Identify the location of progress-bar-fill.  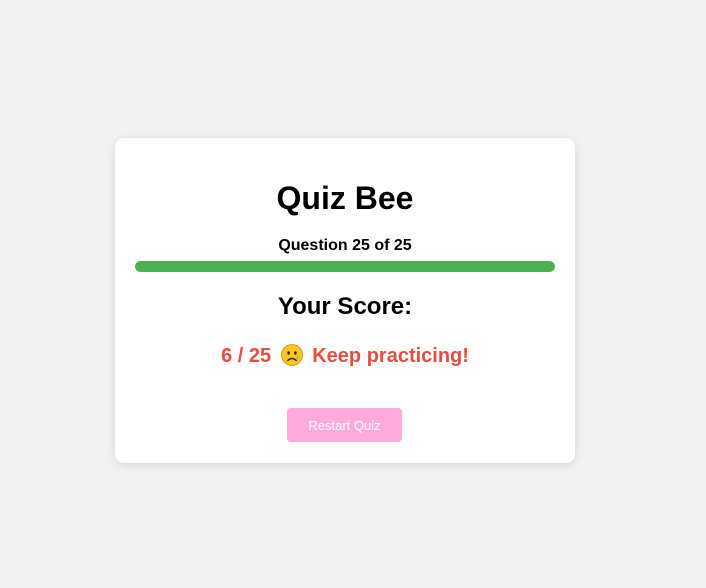
(345, 266).